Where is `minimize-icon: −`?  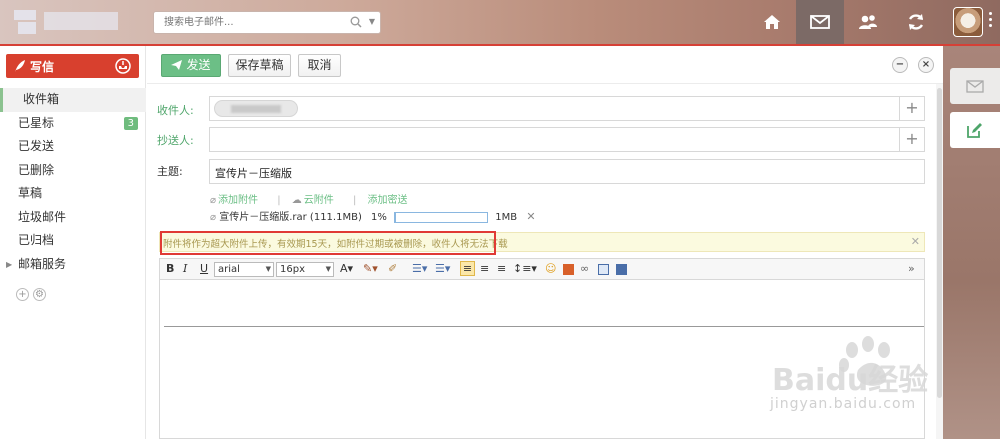 minimize-icon: − is located at coordinates (900, 65).